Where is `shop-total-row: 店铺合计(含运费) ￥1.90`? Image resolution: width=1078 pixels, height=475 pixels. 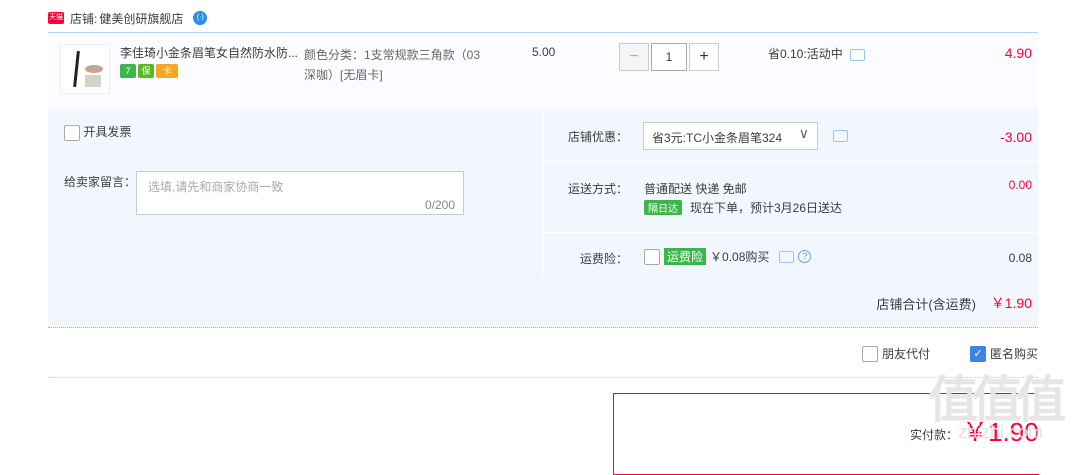 shop-total-row: 店铺合计(含运费) ￥1.90 is located at coordinates (543, 302).